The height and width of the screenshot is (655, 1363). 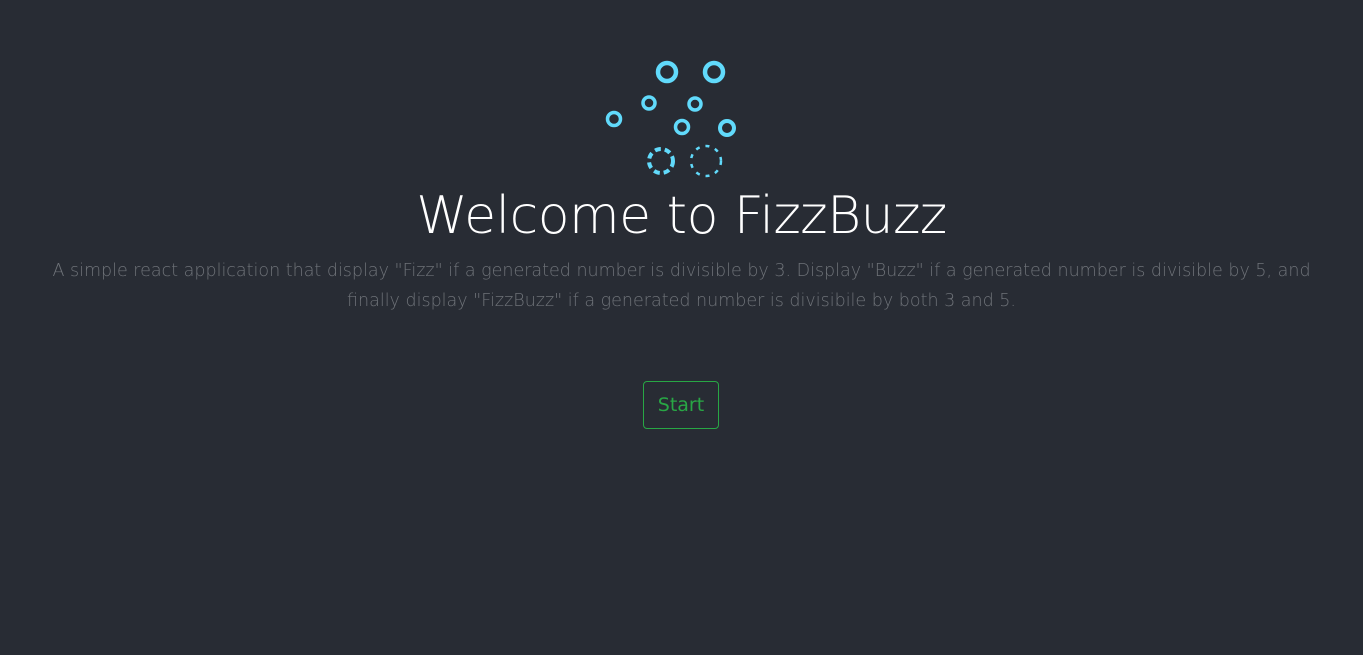 I want to click on bubbles-icon, so click(x=670, y=119).